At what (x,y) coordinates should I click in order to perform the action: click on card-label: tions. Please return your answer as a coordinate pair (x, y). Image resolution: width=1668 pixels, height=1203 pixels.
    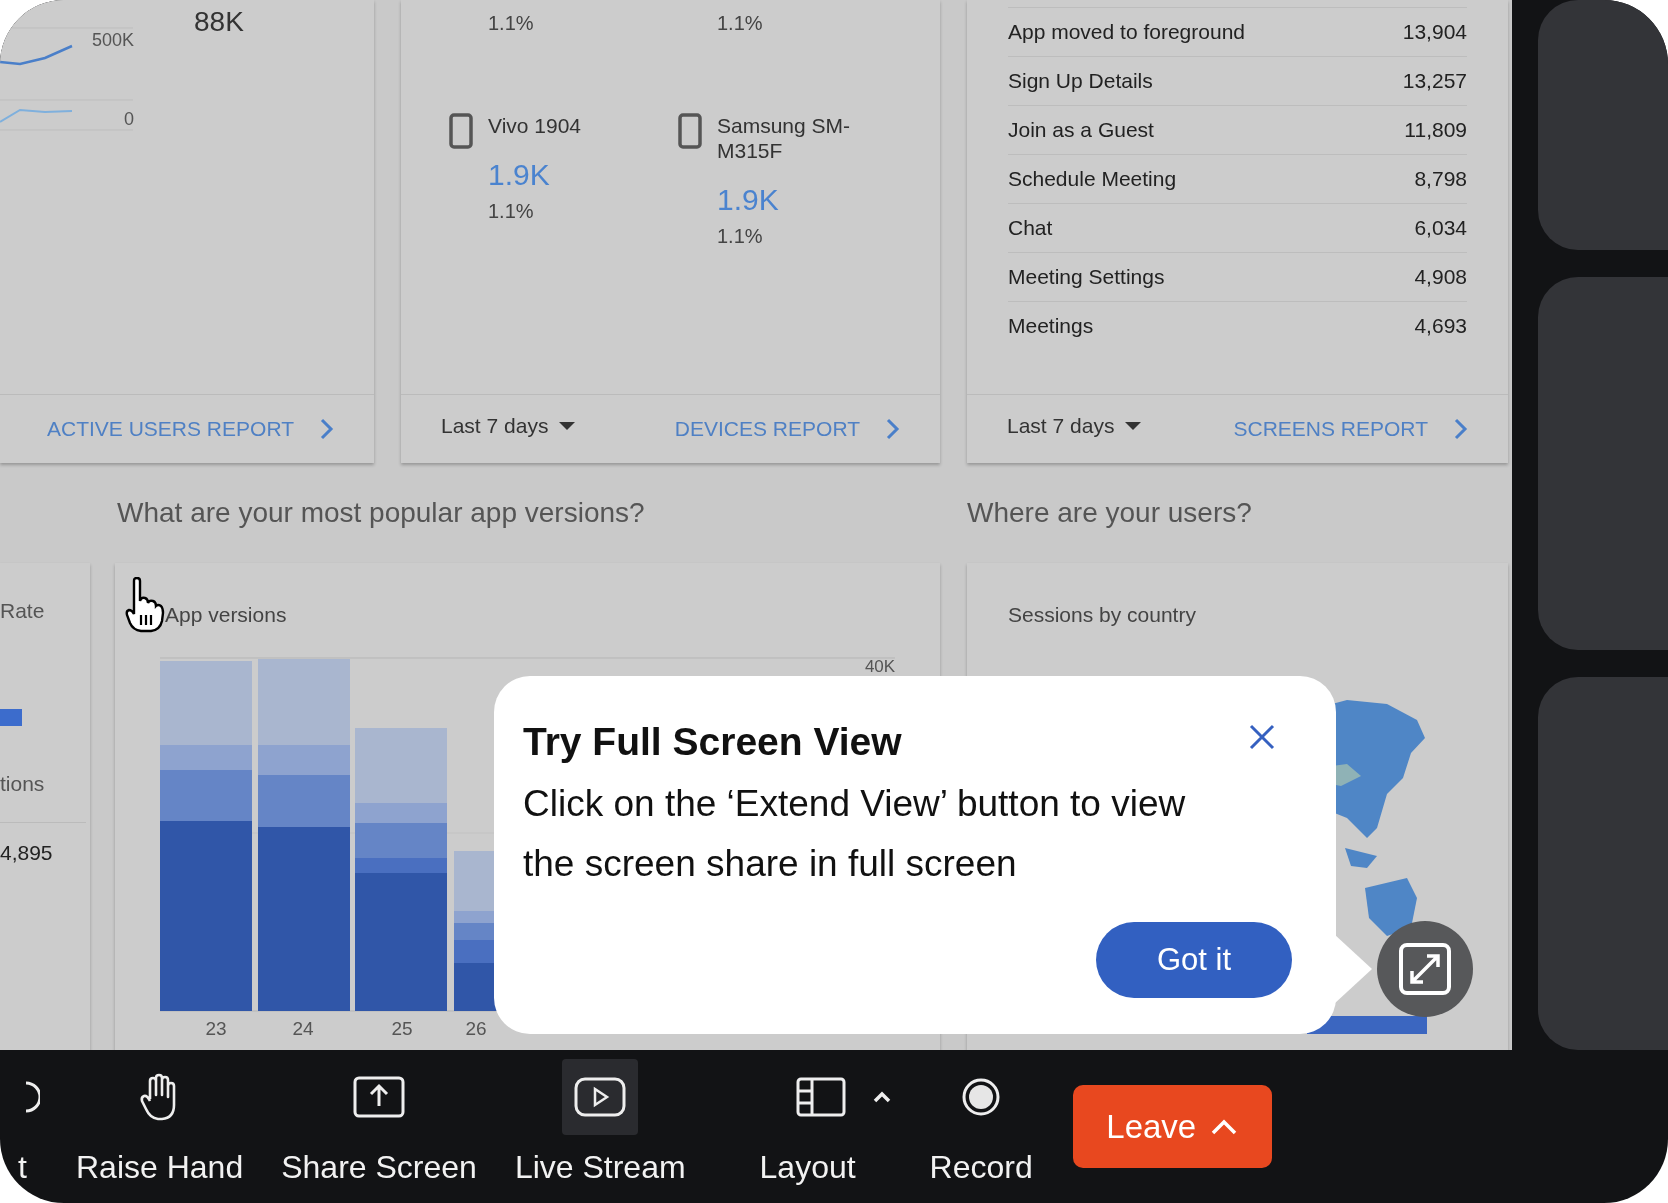
    Looking at the image, I should click on (23, 784).